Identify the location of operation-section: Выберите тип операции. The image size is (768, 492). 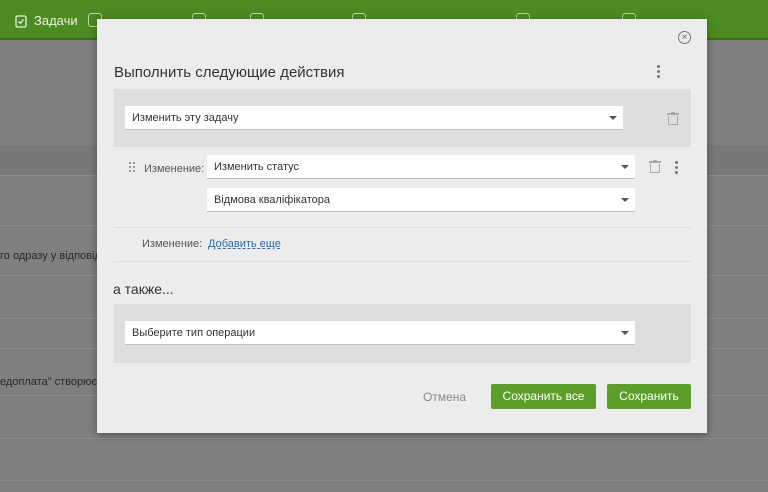
(402, 333).